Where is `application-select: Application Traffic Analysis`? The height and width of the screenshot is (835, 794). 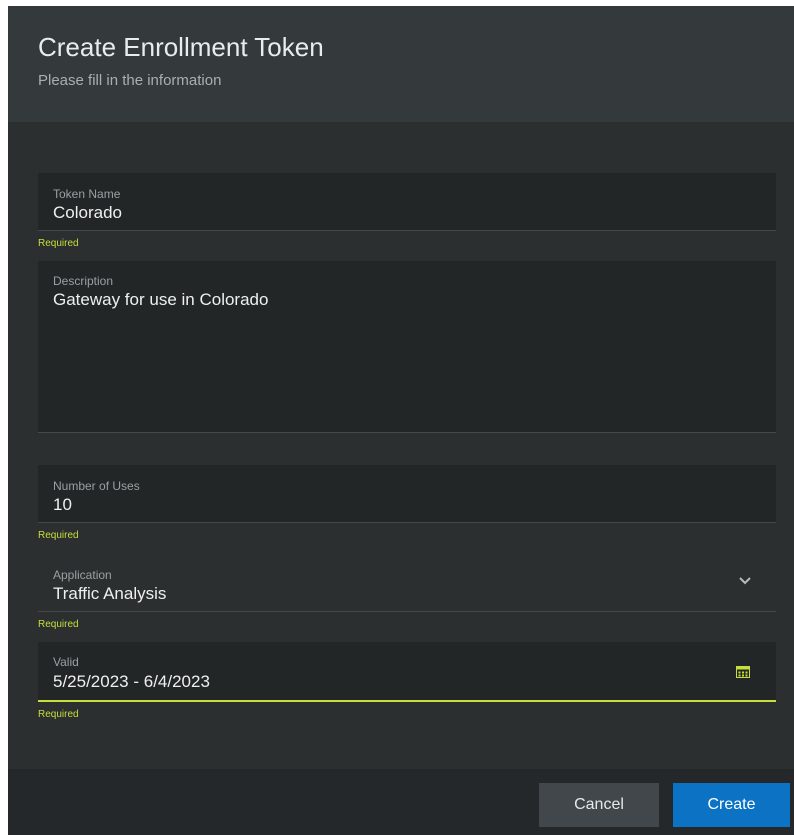 application-select: Application Traffic Analysis is located at coordinates (407, 583).